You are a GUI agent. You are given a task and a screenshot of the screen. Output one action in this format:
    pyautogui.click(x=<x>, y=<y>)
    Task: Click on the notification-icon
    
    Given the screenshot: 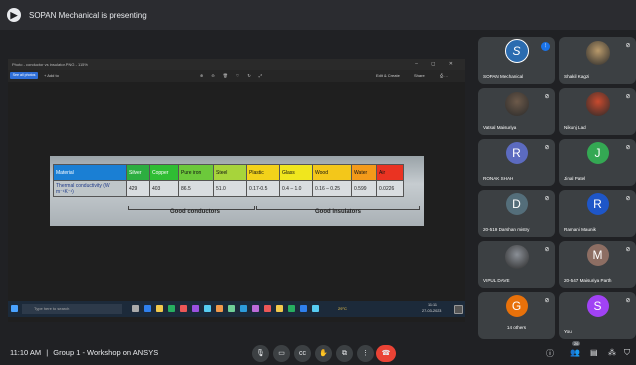 What is the action you would take?
    pyautogui.click(x=458, y=309)
    